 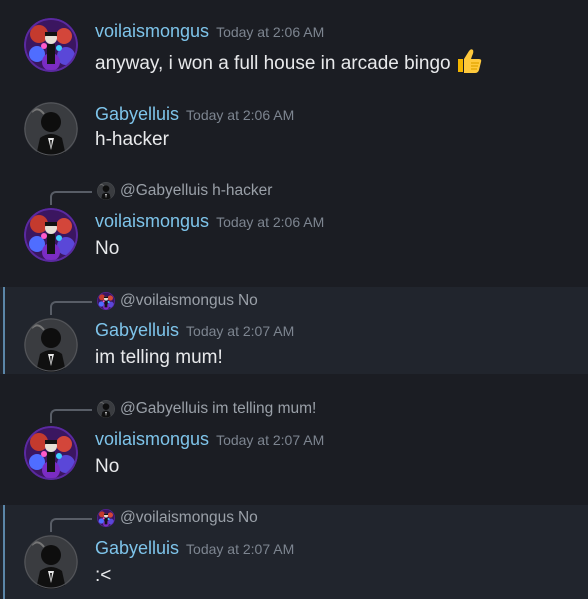 I want to click on reply-preview: @Gabyelluis im telling mum!, so click(x=206, y=409).